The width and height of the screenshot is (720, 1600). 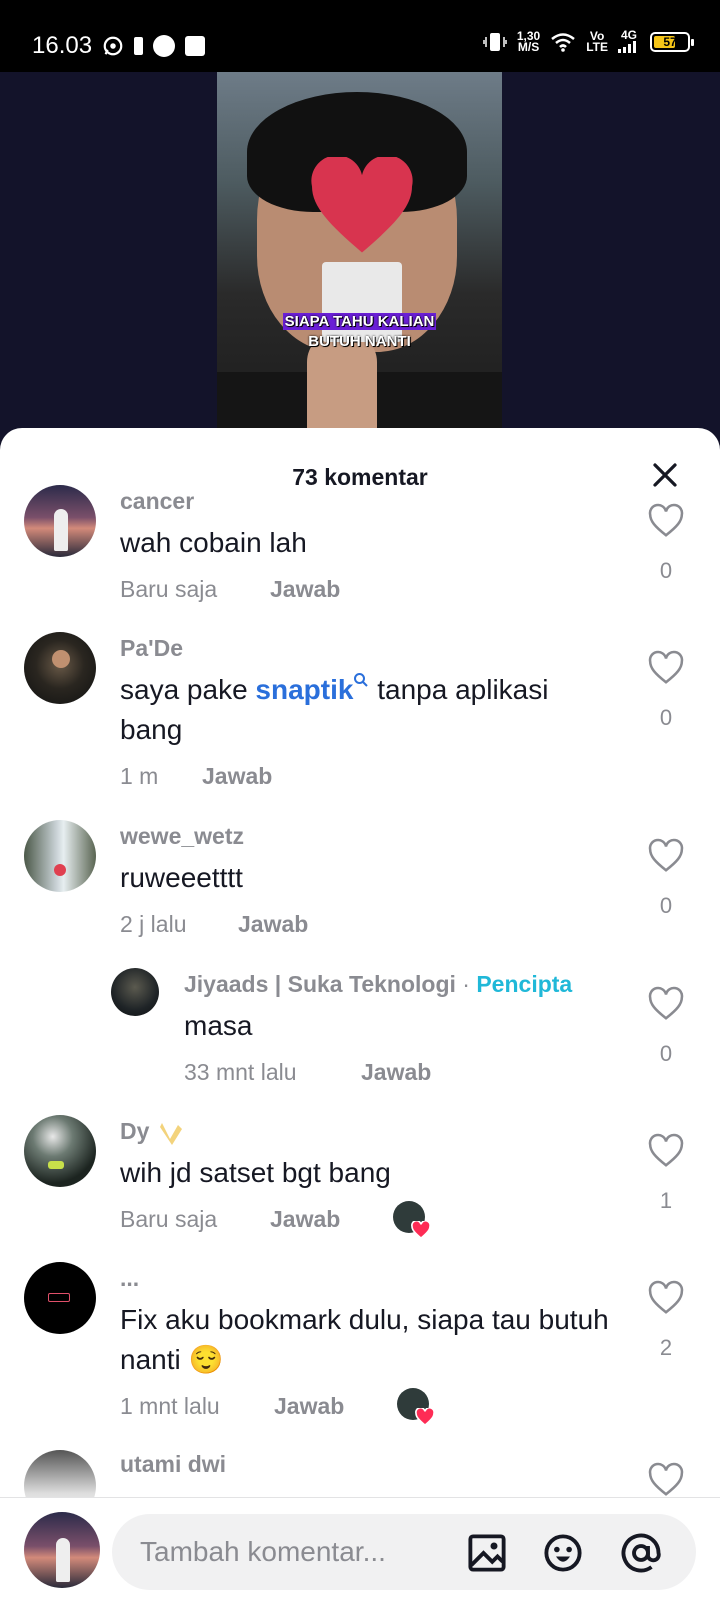 I want to click on comment-time: 2 j lalu, so click(x=153, y=924).